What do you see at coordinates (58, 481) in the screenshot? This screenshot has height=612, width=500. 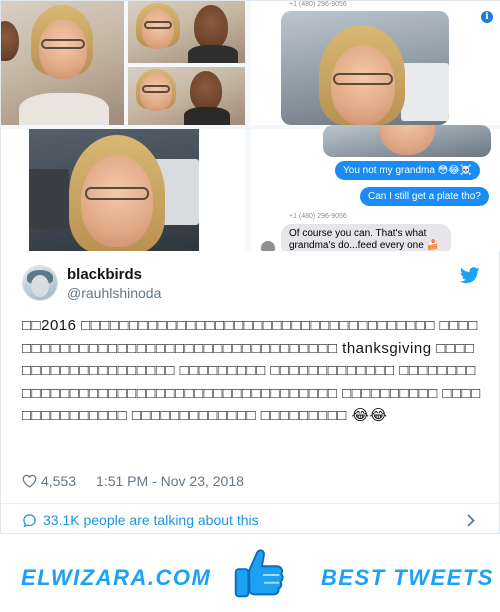 I see `like-count: 4,553` at bounding box center [58, 481].